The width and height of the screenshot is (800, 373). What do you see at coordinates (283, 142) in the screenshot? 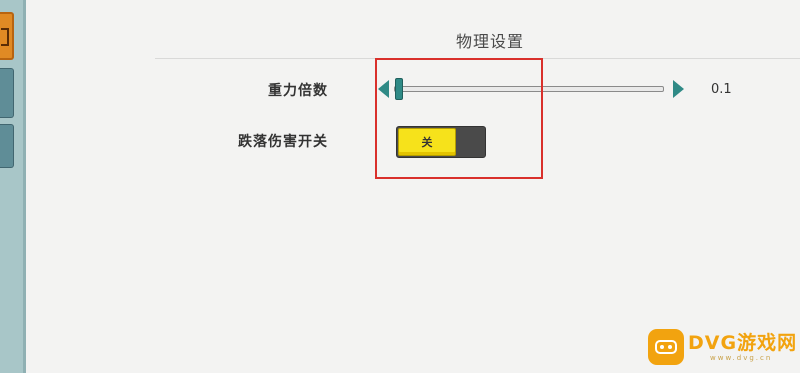
I see `fall-damage-label: 跌落伤害开关` at bounding box center [283, 142].